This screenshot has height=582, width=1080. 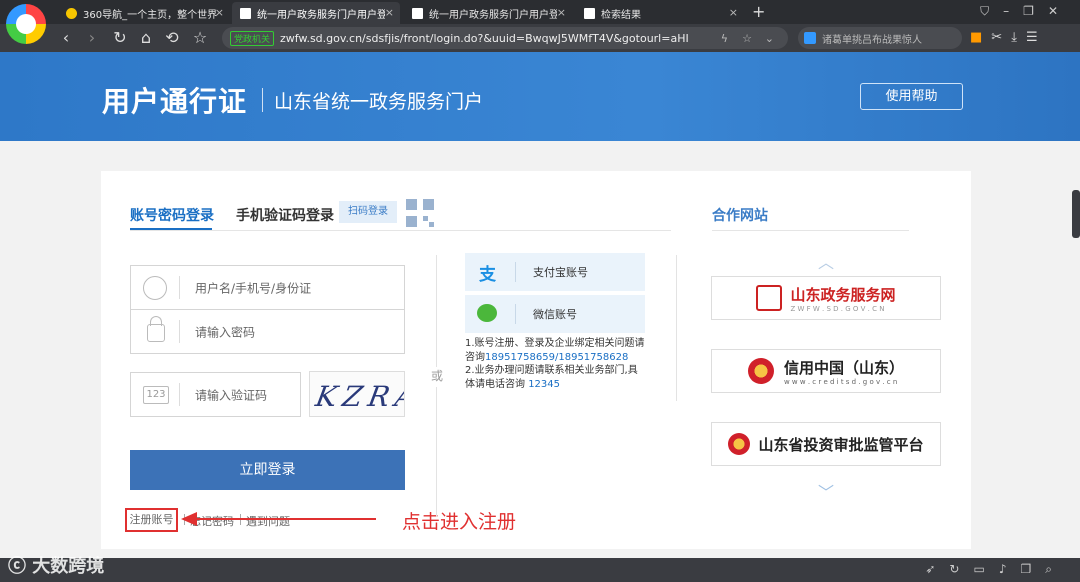 I want to click on lightning-icon: ϟ, so click(x=724, y=38).